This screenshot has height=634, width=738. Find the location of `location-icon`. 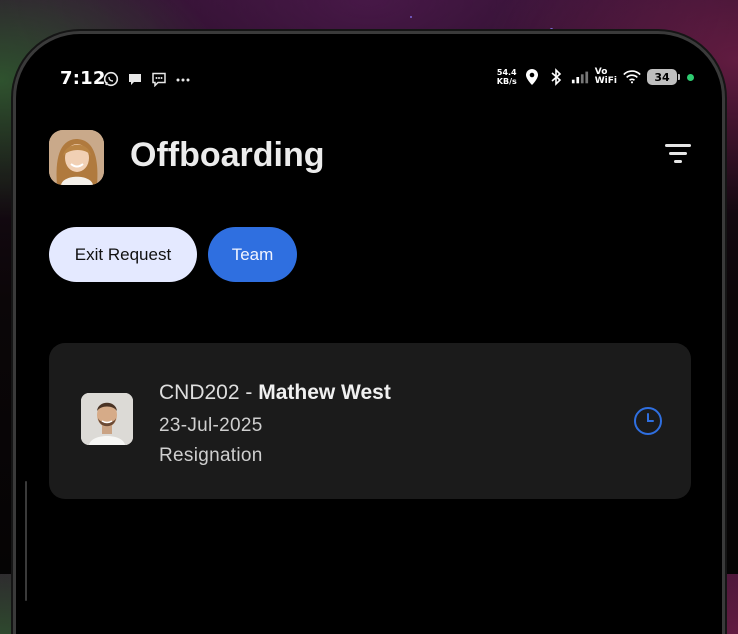

location-icon is located at coordinates (532, 77).